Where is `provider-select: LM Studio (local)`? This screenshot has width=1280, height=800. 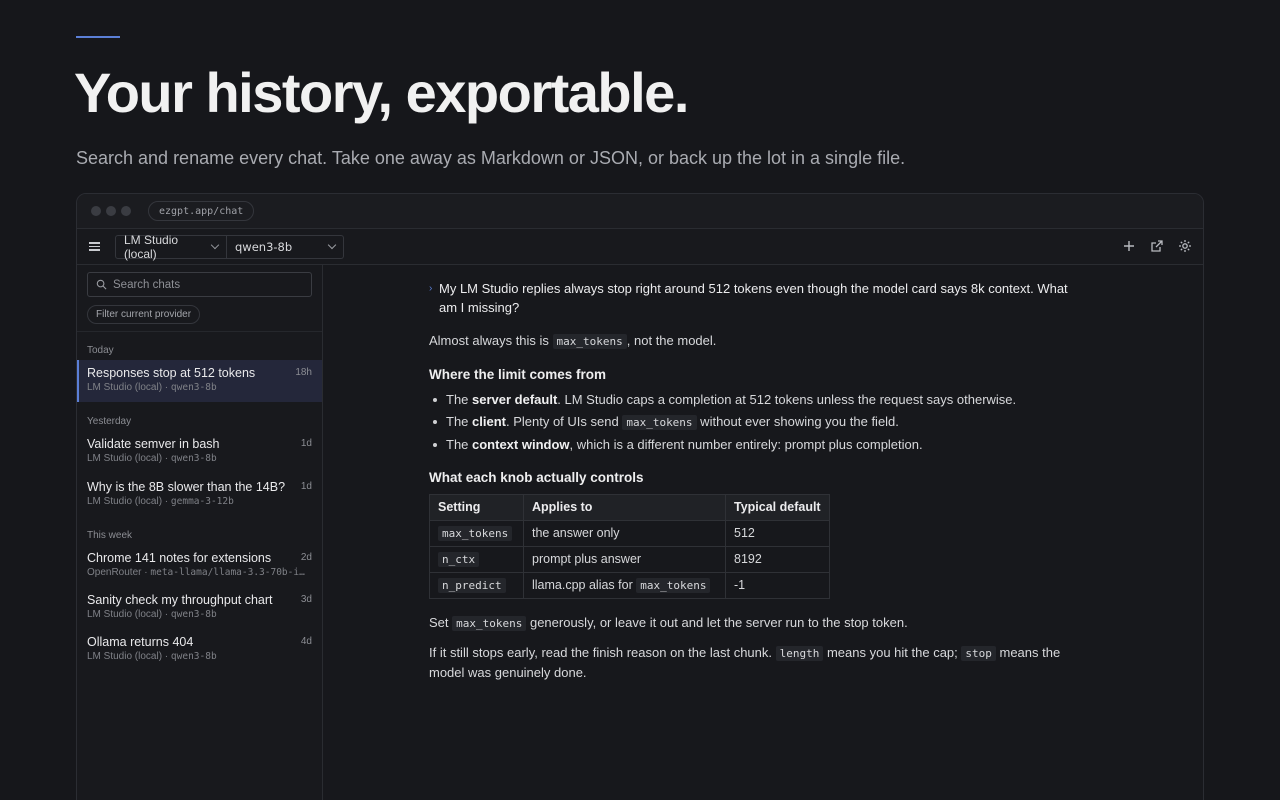 provider-select: LM Studio (local) is located at coordinates (171, 246).